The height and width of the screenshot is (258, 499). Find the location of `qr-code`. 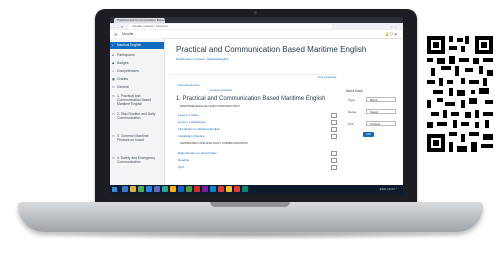

qr-code is located at coordinates (460, 94).